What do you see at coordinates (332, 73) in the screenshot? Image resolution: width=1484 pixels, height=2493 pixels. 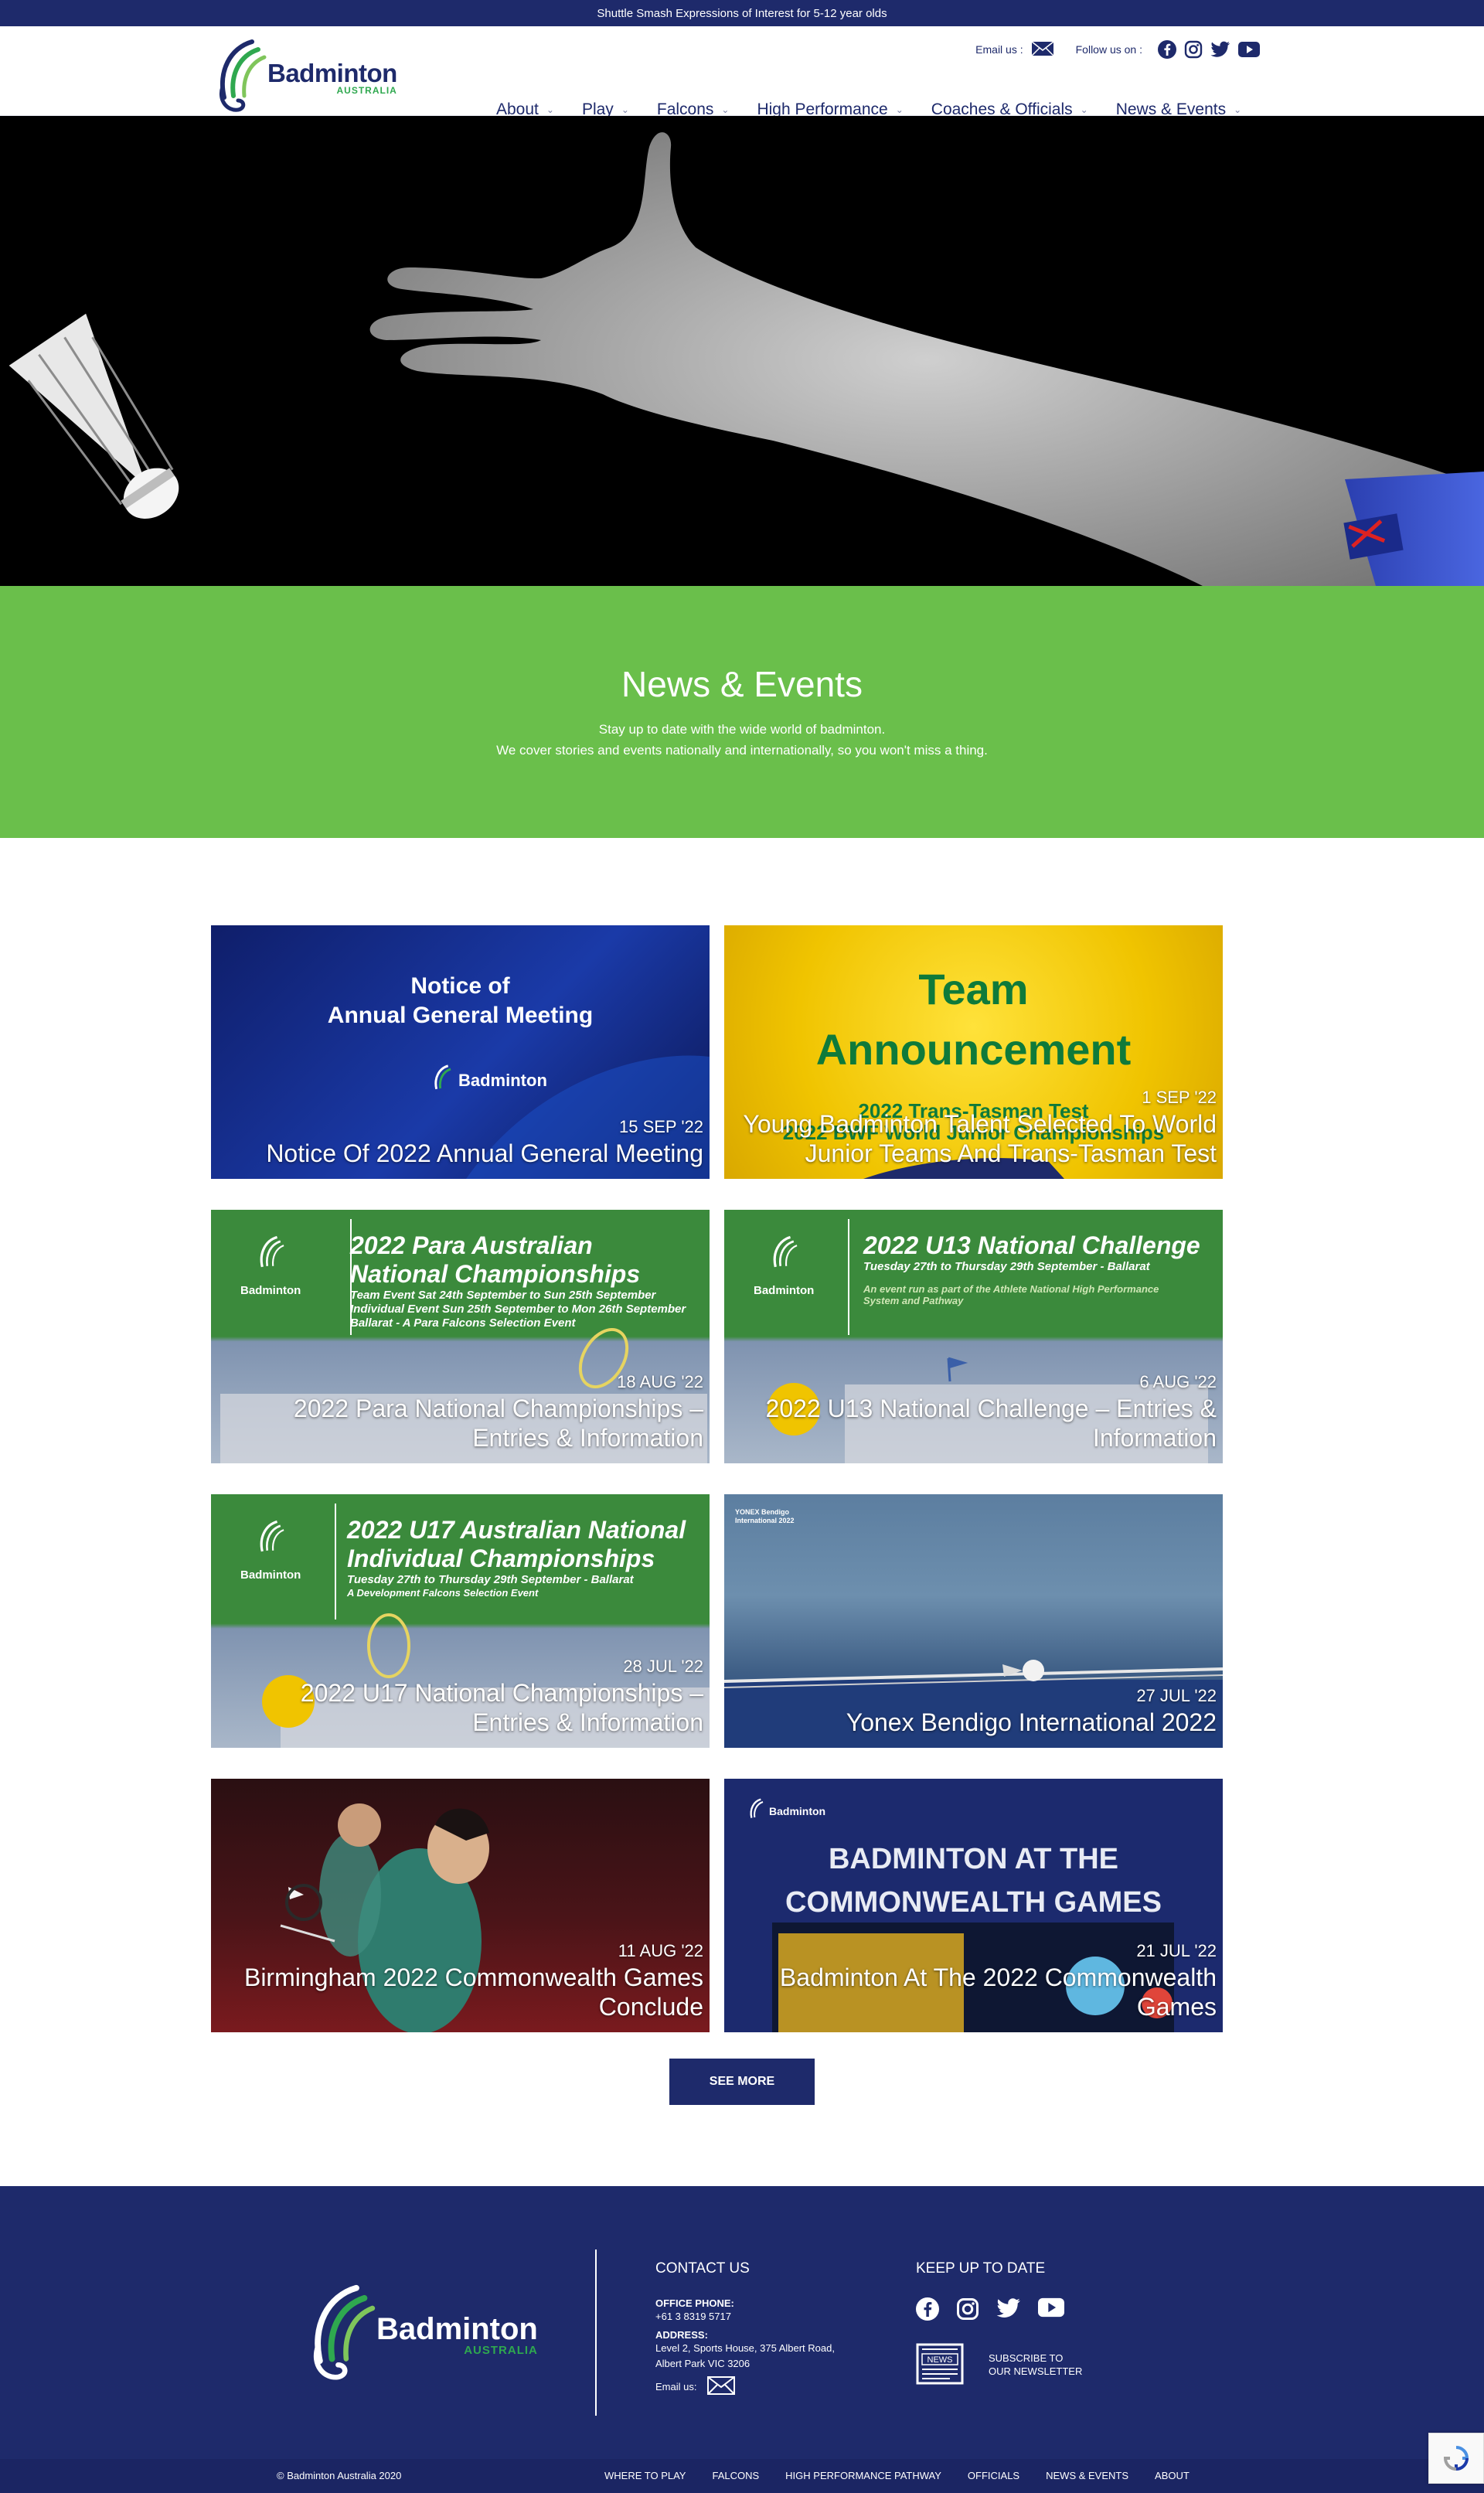 I see `logo-wordmark: Badminton` at bounding box center [332, 73].